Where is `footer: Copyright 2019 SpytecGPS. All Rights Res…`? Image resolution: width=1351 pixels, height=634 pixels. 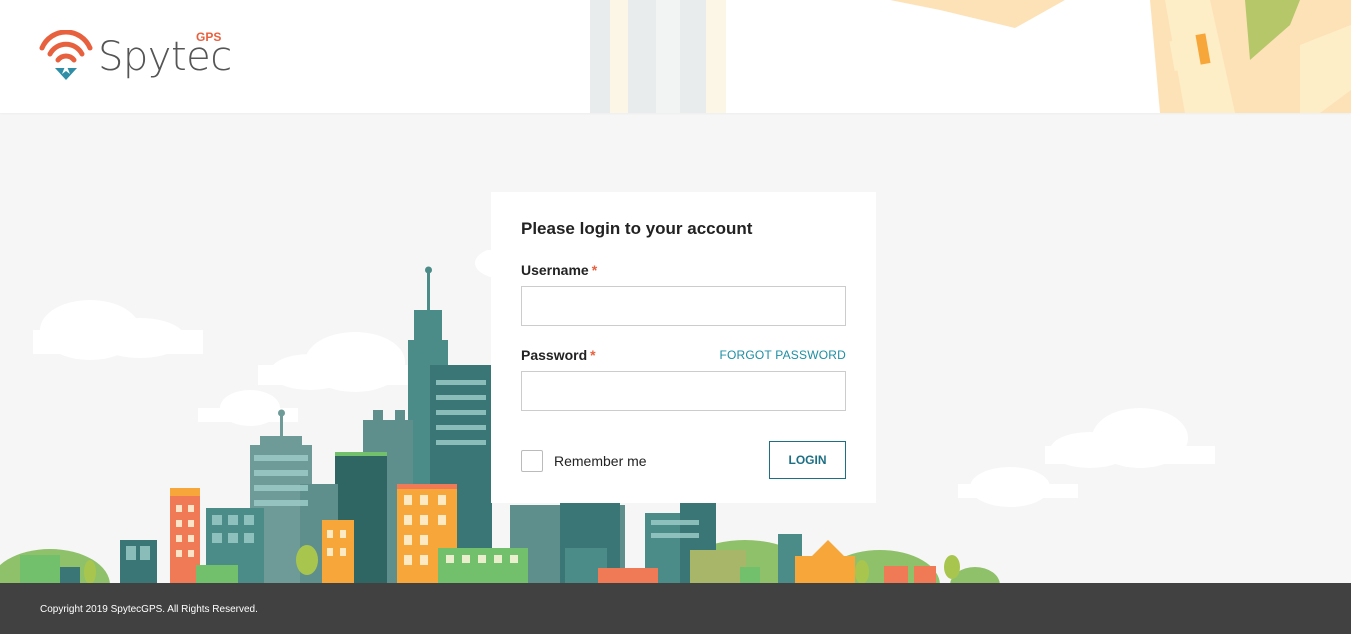 footer: Copyright 2019 SpytecGPS. All Rights Res… is located at coordinates (675, 608).